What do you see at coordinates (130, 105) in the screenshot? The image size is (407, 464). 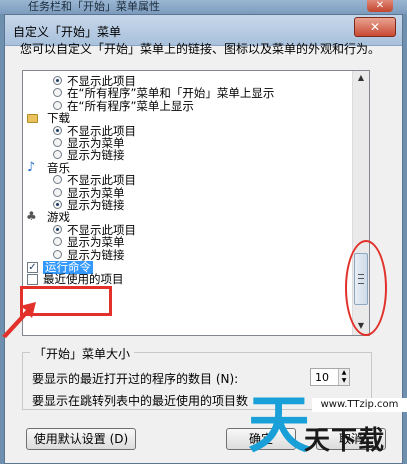 I see `radio-label: 在“所有程序”菜单上显示` at bounding box center [130, 105].